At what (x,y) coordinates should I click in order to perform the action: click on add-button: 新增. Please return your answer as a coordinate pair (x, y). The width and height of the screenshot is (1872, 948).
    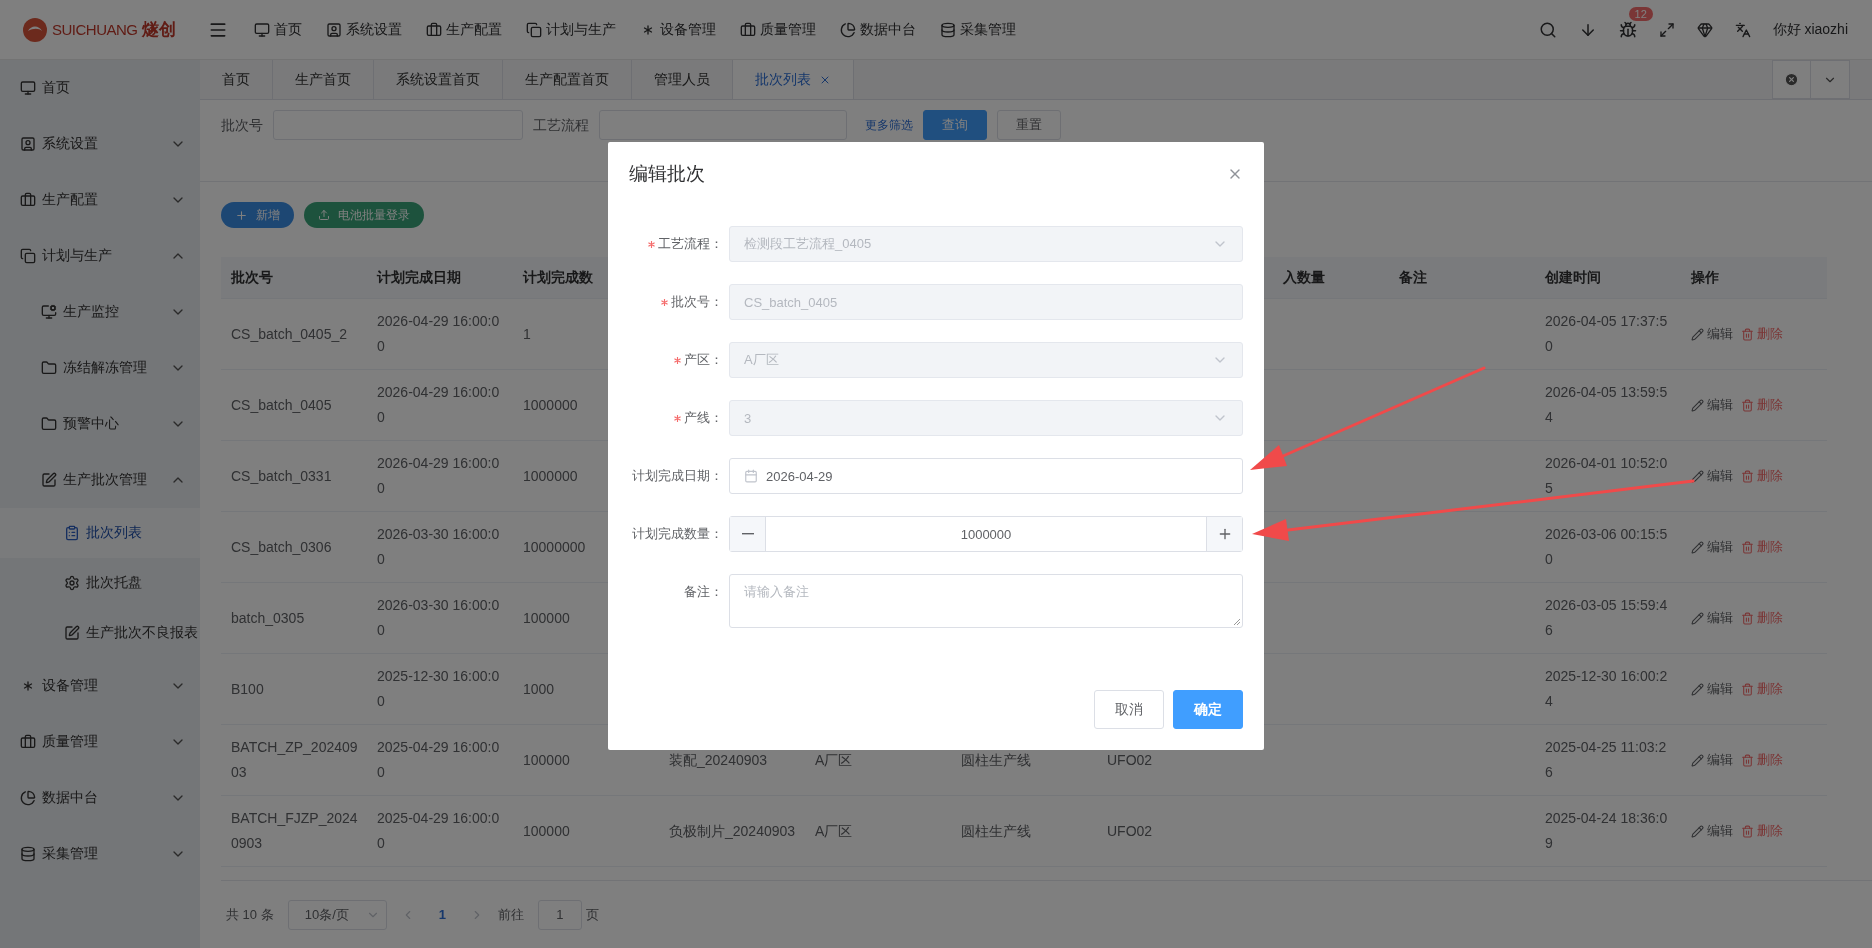
    Looking at the image, I should click on (257, 215).